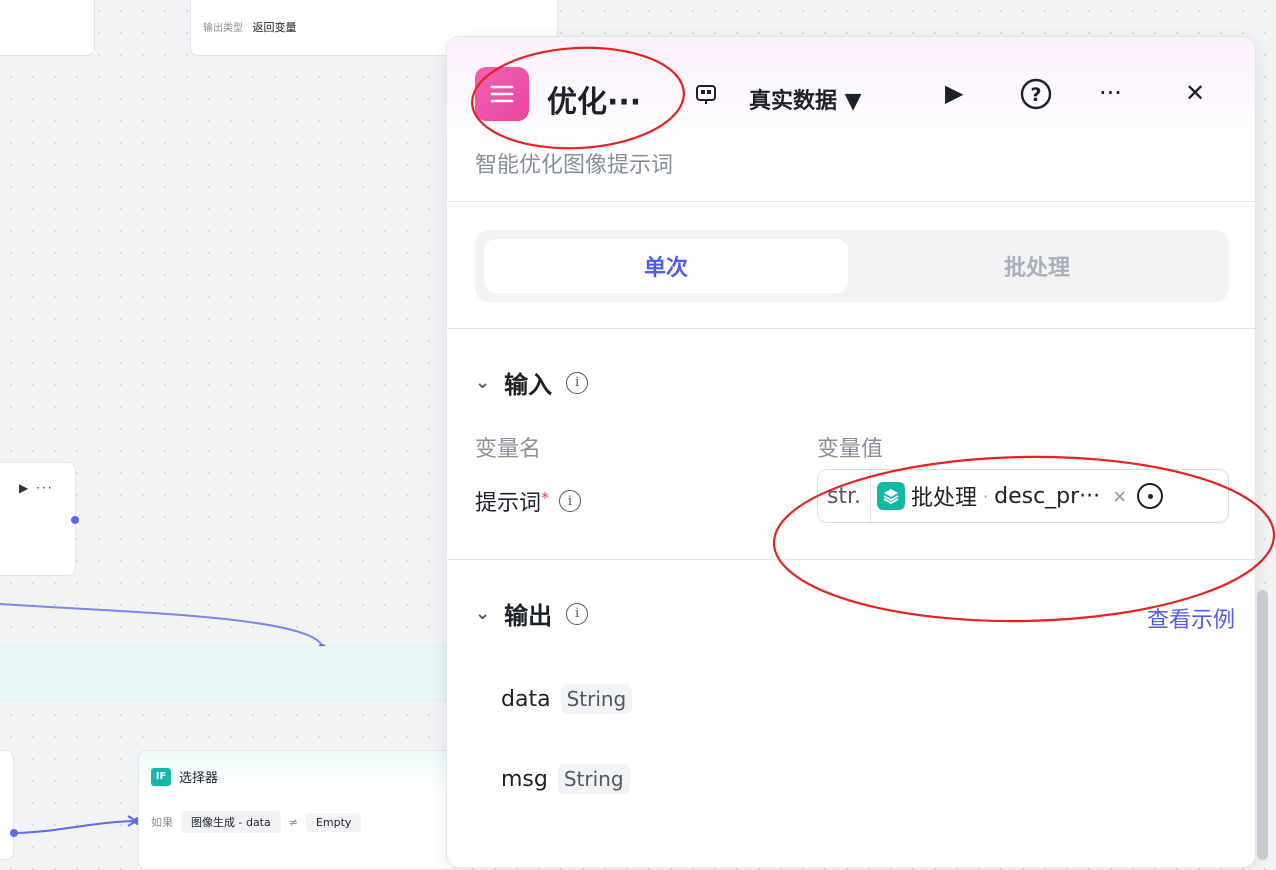  I want to click on if-icon: IF, so click(161, 776).